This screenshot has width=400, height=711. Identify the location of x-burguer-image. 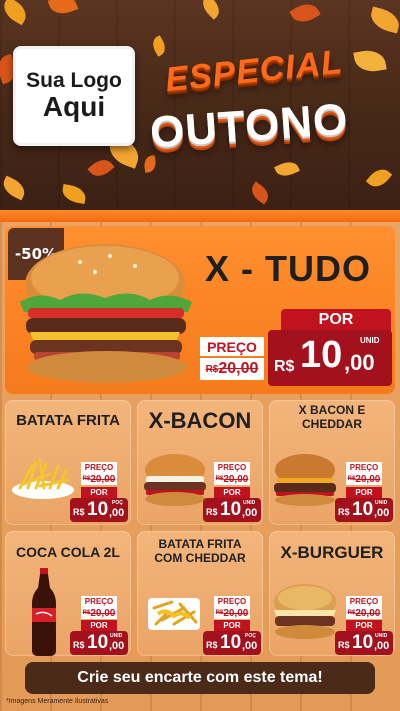
(305, 611).